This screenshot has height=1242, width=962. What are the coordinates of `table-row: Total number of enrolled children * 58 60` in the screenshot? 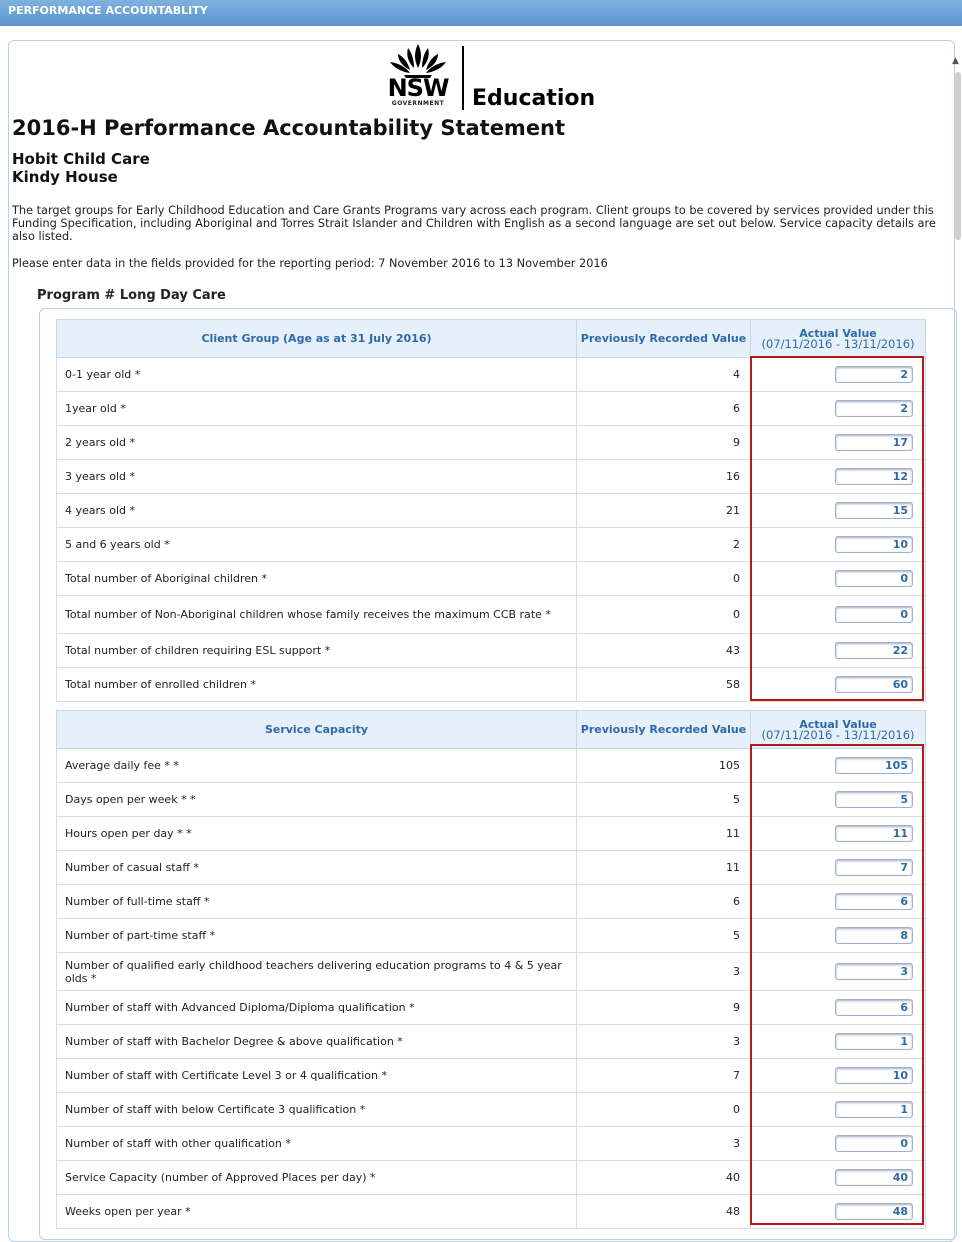 It's located at (491, 684).